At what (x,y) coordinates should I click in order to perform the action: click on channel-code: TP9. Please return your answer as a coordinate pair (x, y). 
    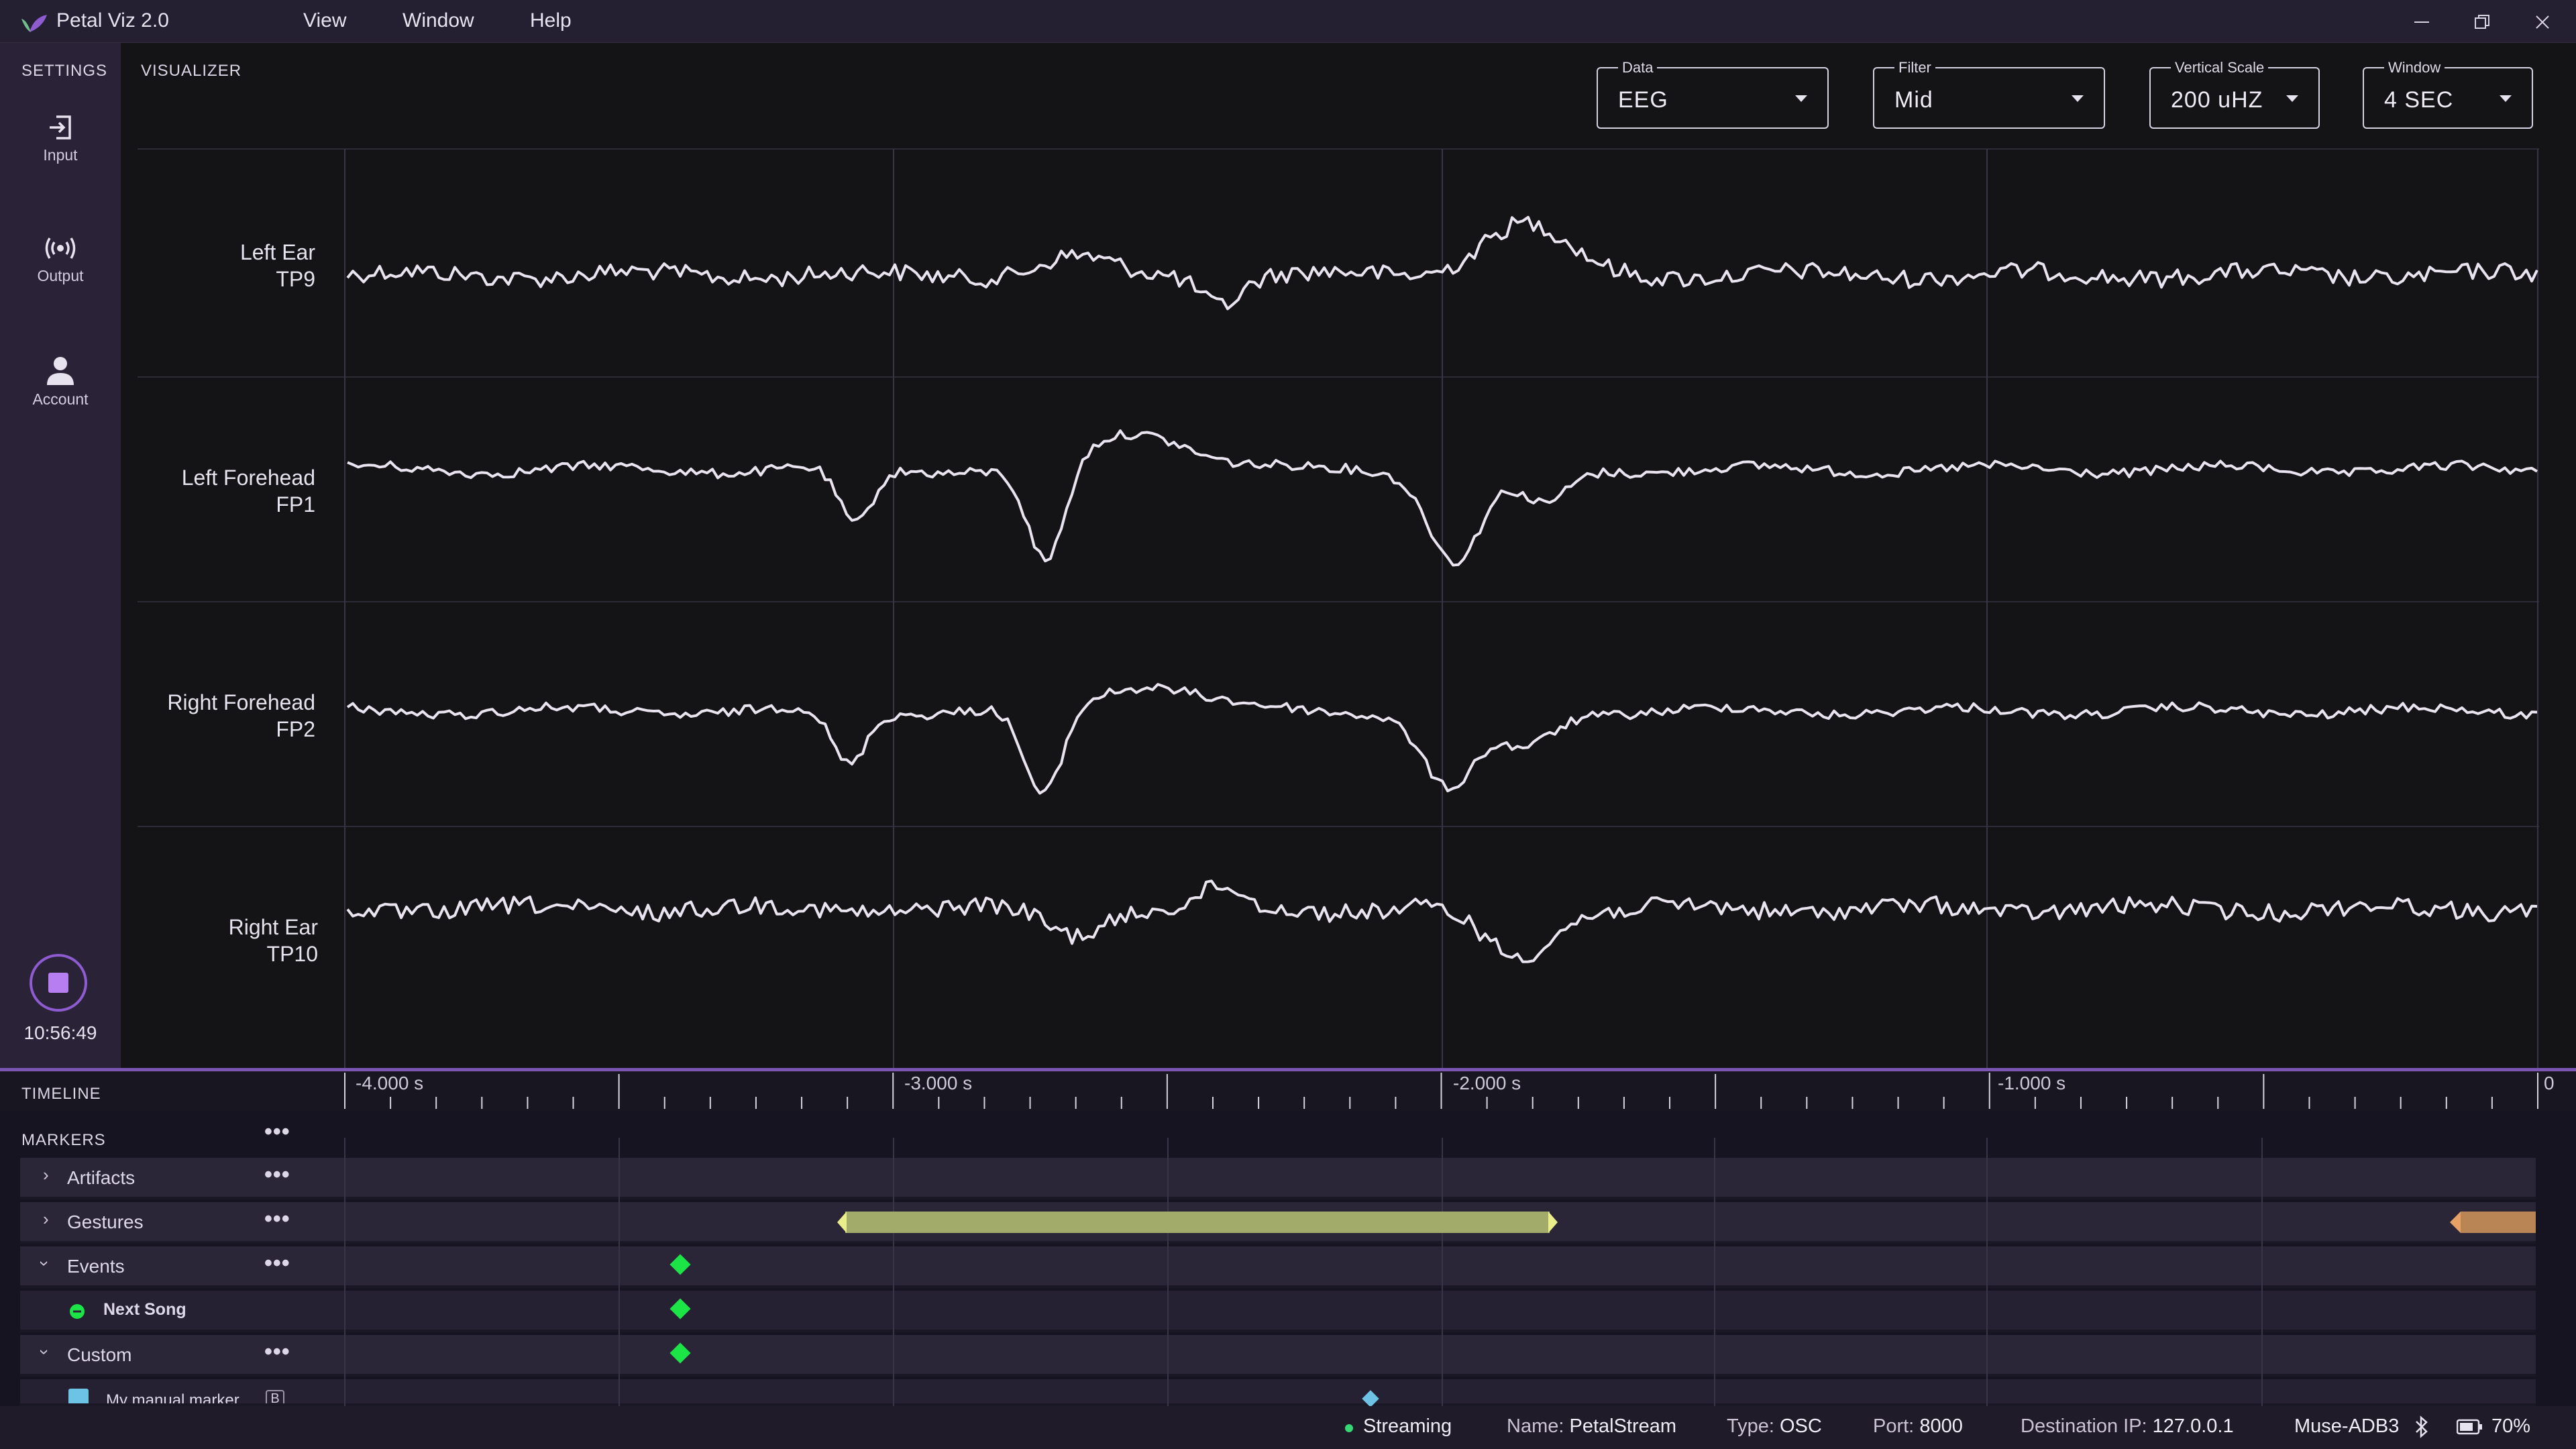
    Looking at the image, I should click on (295, 279).